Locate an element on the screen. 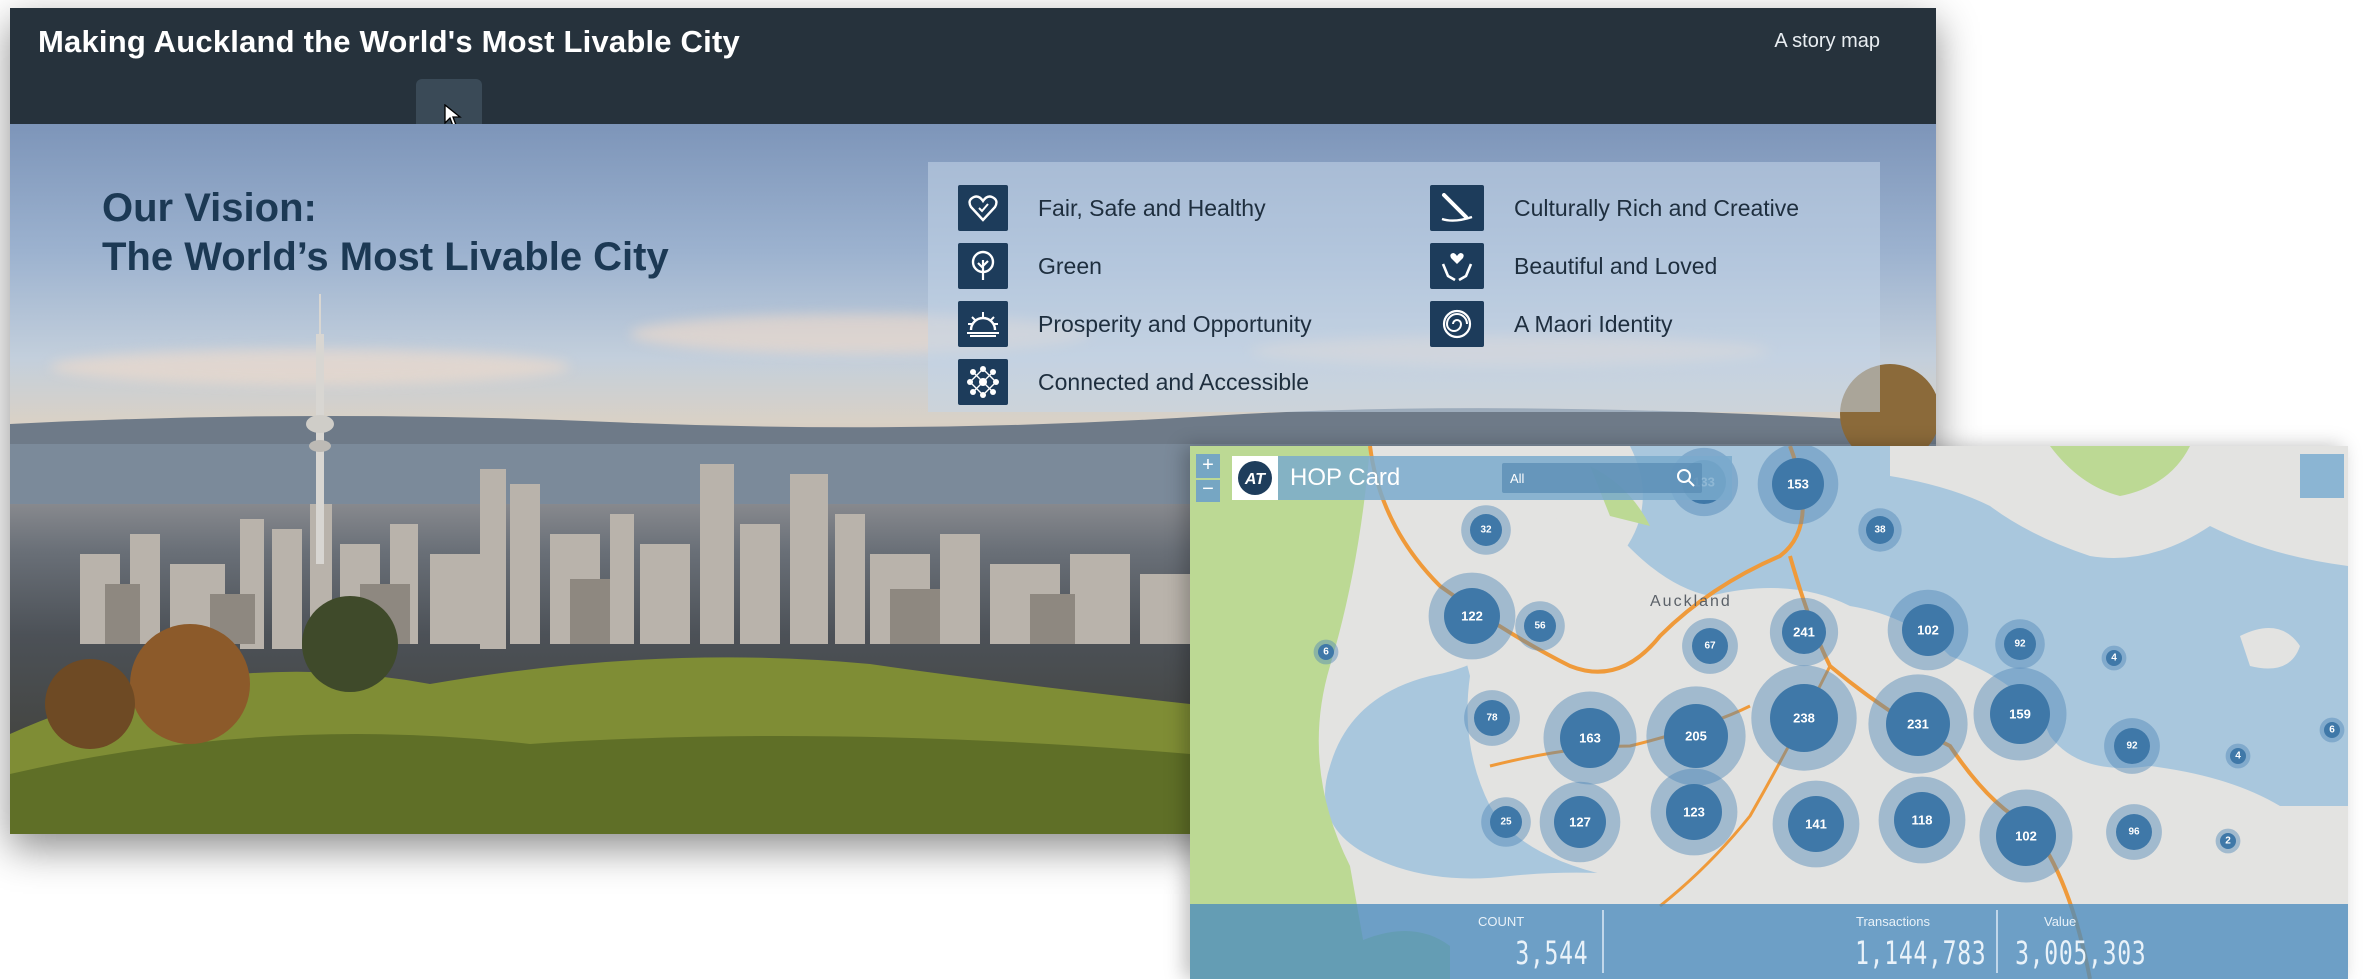 This screenshot has height=979, width=2369. cluster-count: 6 is located at coordinates (2332, 730).